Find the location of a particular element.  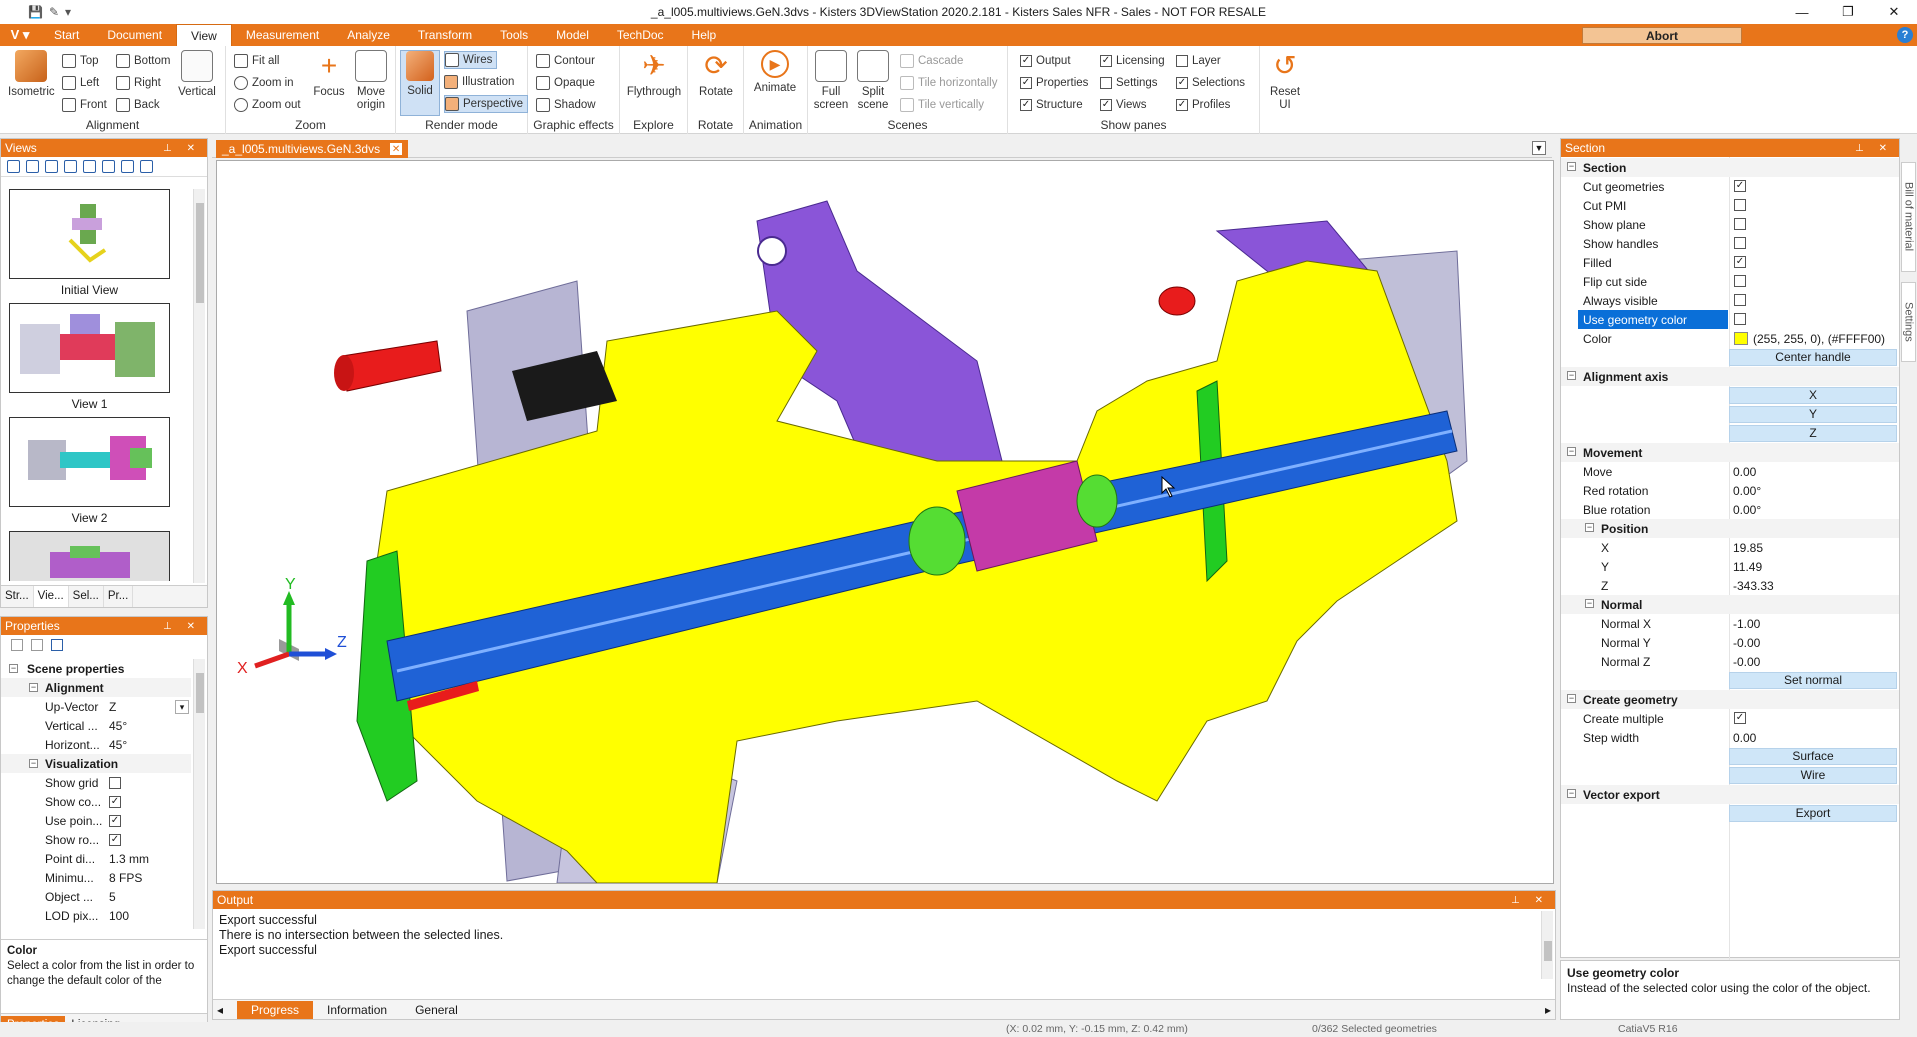

output-scroll-thumb is located at coordinates (1548, 951).